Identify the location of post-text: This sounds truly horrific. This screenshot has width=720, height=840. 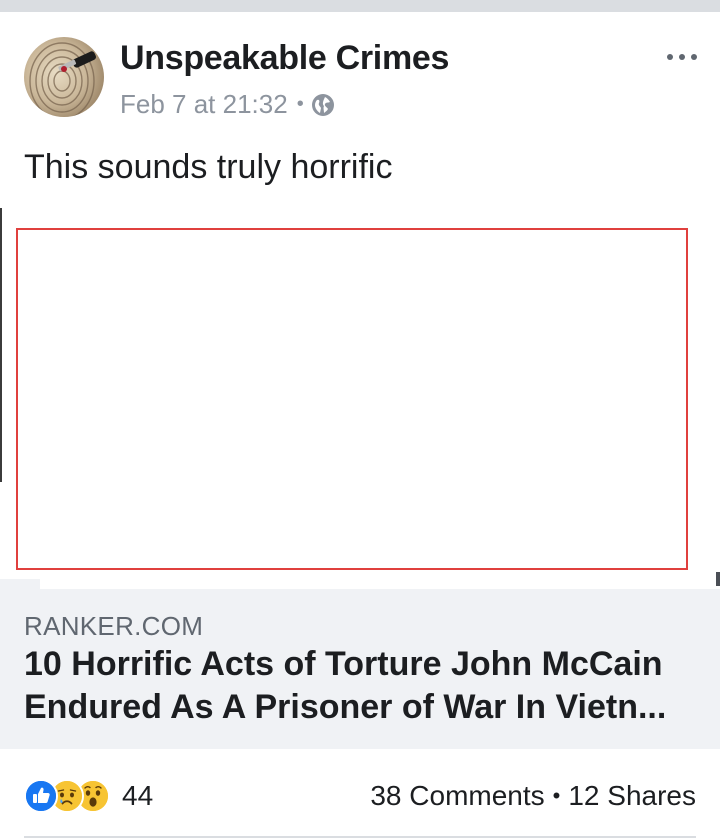
(208, 167).